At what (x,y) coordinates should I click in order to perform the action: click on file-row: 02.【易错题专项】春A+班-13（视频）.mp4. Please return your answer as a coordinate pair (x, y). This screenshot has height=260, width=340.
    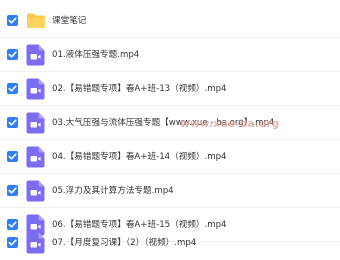
    Looking at the image, I should click on (170, 89).